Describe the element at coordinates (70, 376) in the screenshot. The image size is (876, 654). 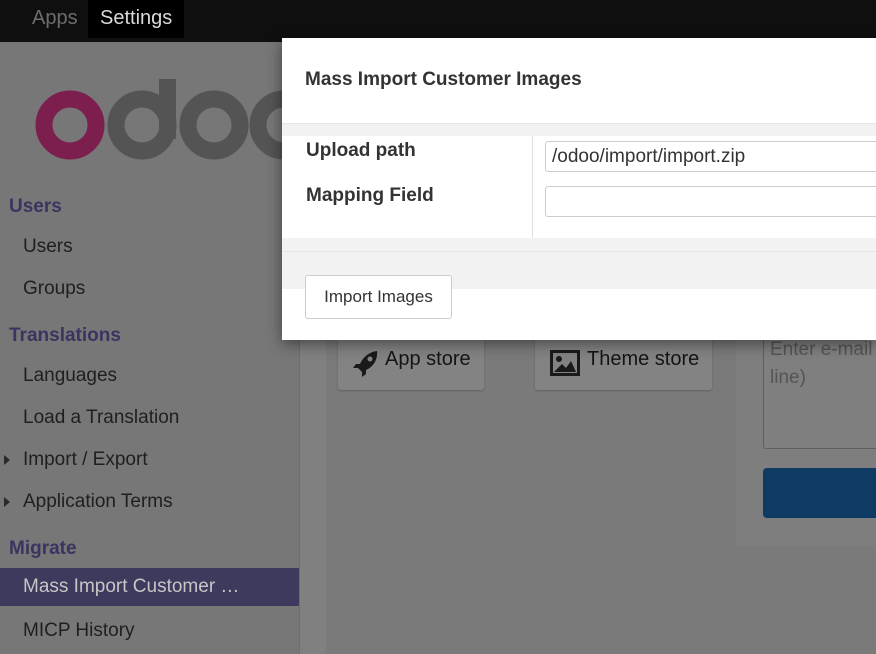
I see `sidebar-item-languages: Languages` at that location.